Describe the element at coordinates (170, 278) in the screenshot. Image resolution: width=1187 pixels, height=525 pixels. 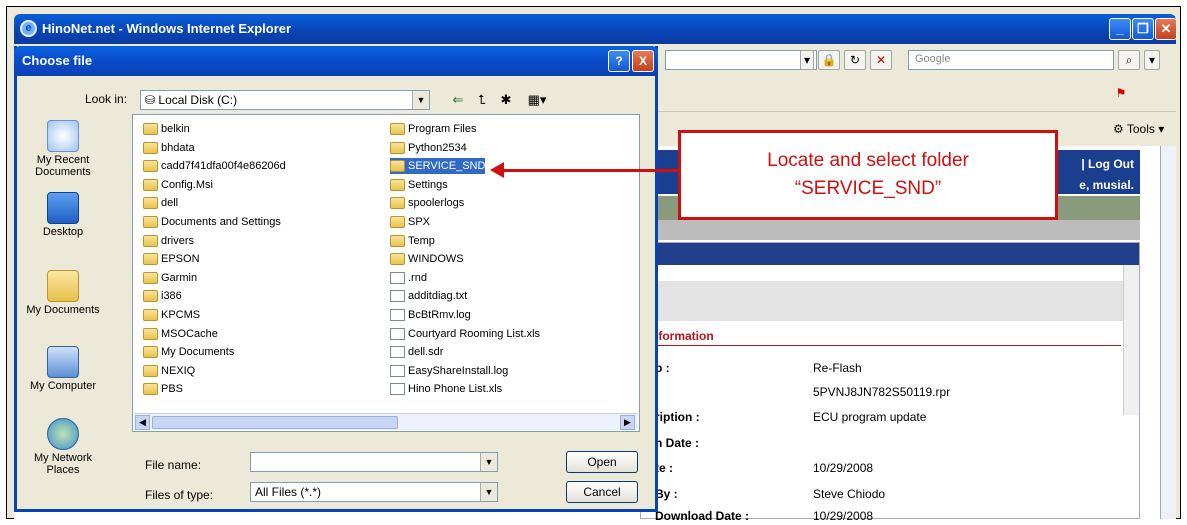
I see `folder-item: Garmin` at that location.